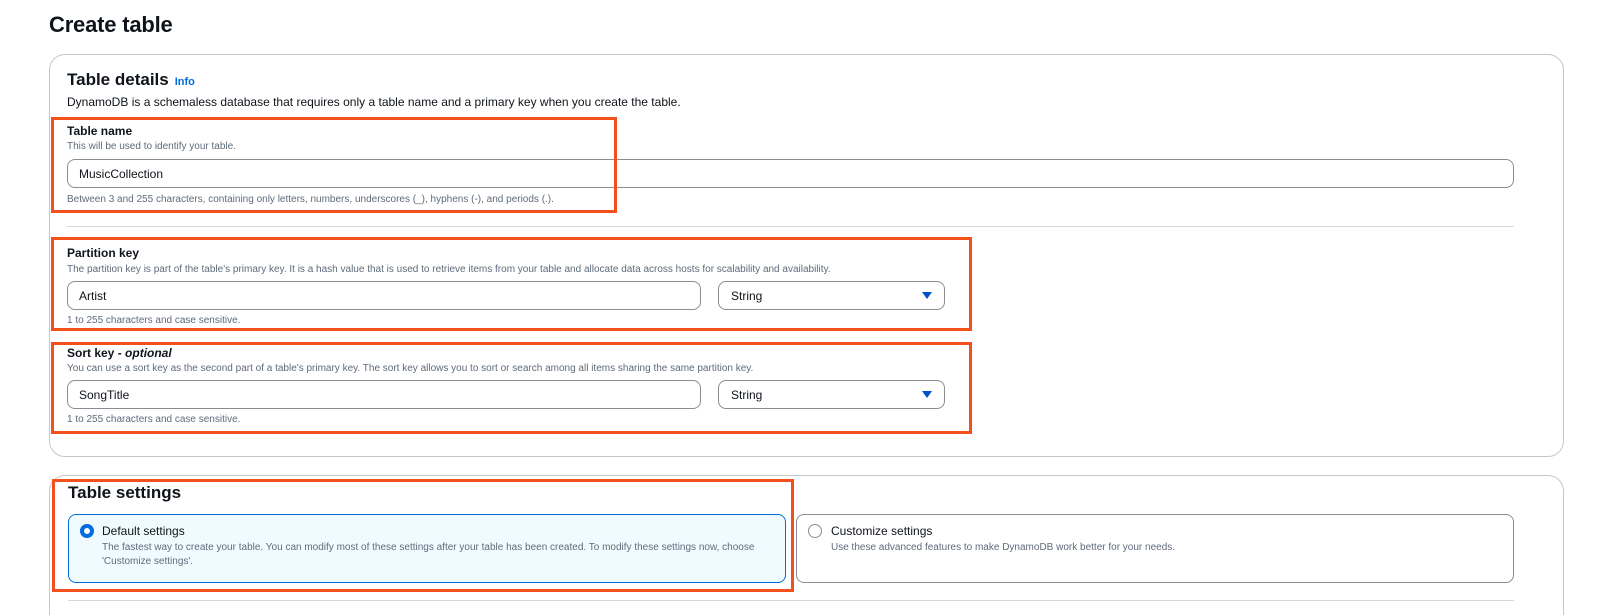 Image resolution: width=1600 pixels, height=615 pixels. What do you see at coordinates (511, 284) in the screenshot?
I see `partition-key-highlight` at bounding box center [511, 284].